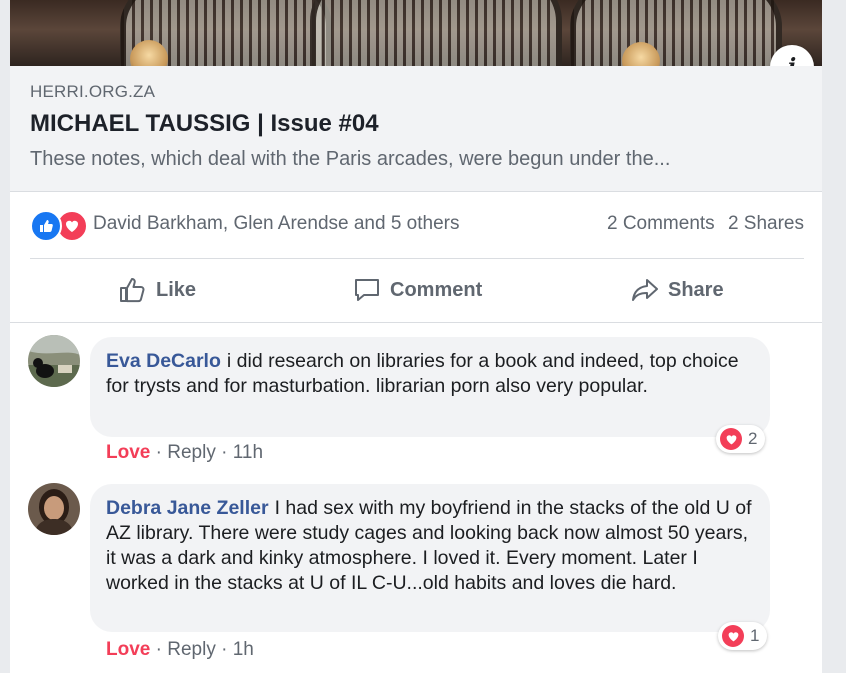 The width and height of the screenshot is (846, 673). I want to click on speech-bubble-icon, so click(367, 290).